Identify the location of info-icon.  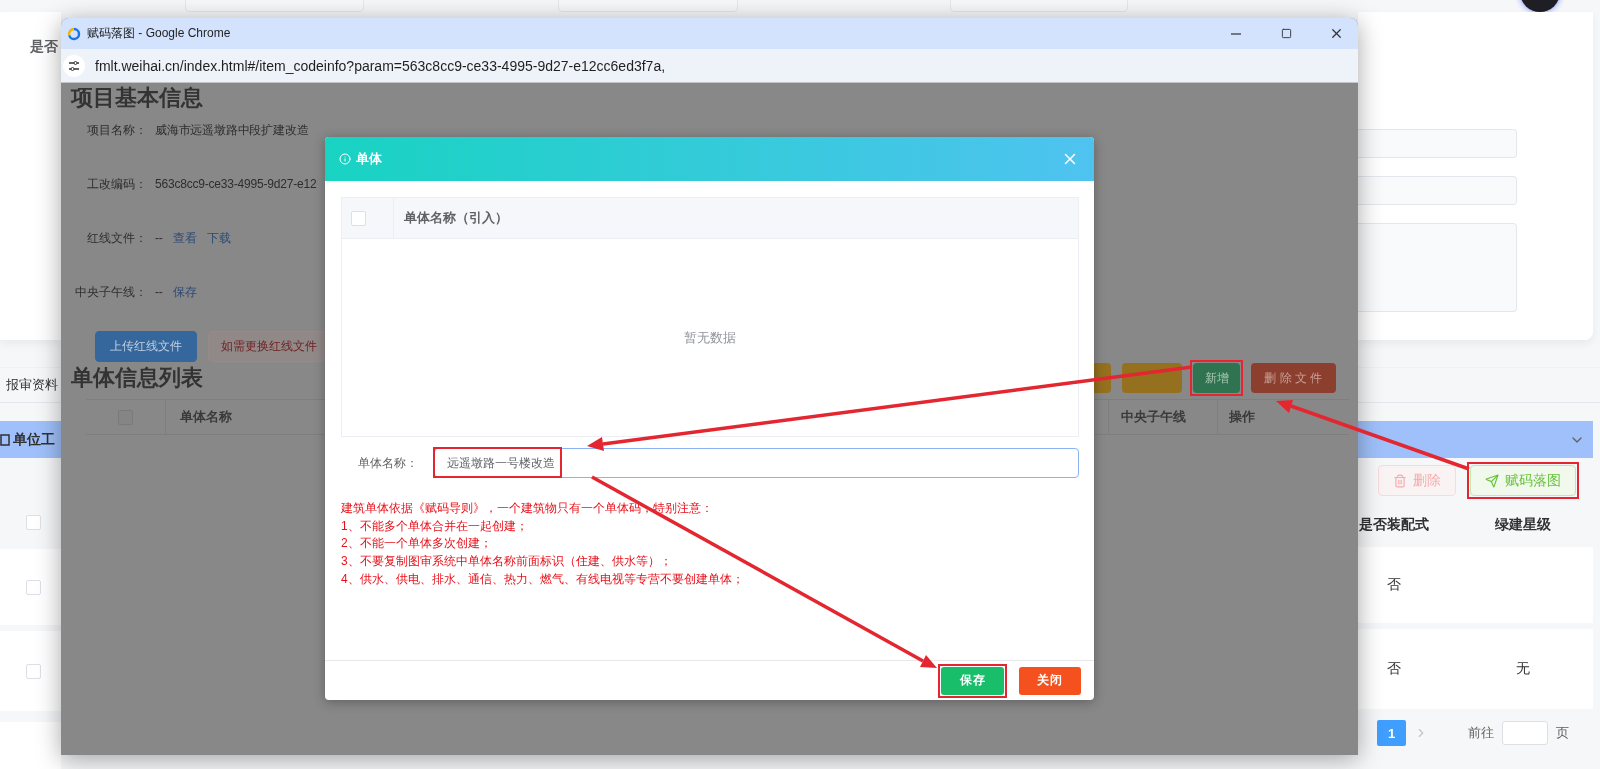
(345, 159).